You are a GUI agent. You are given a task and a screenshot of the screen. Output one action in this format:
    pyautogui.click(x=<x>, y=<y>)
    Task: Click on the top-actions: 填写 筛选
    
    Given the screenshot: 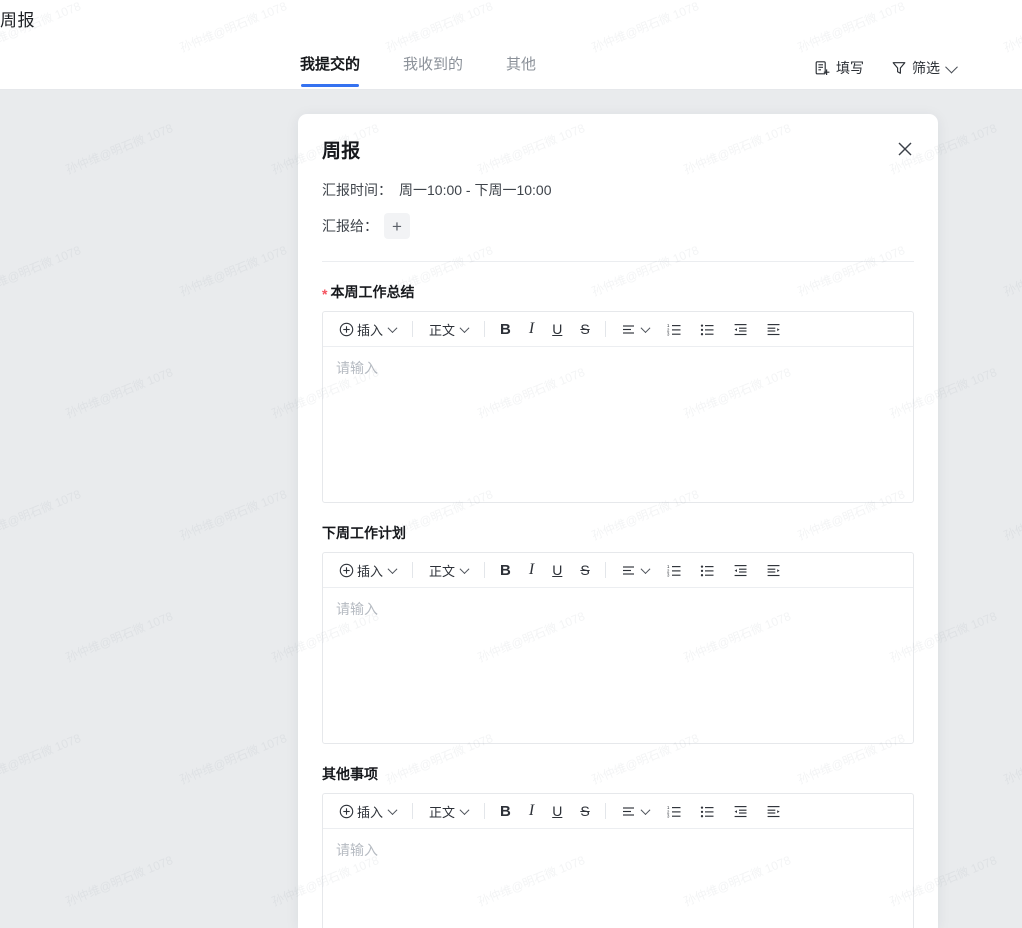 What is the action you would take?
    pyautogui.click(x=886, y=68)
    